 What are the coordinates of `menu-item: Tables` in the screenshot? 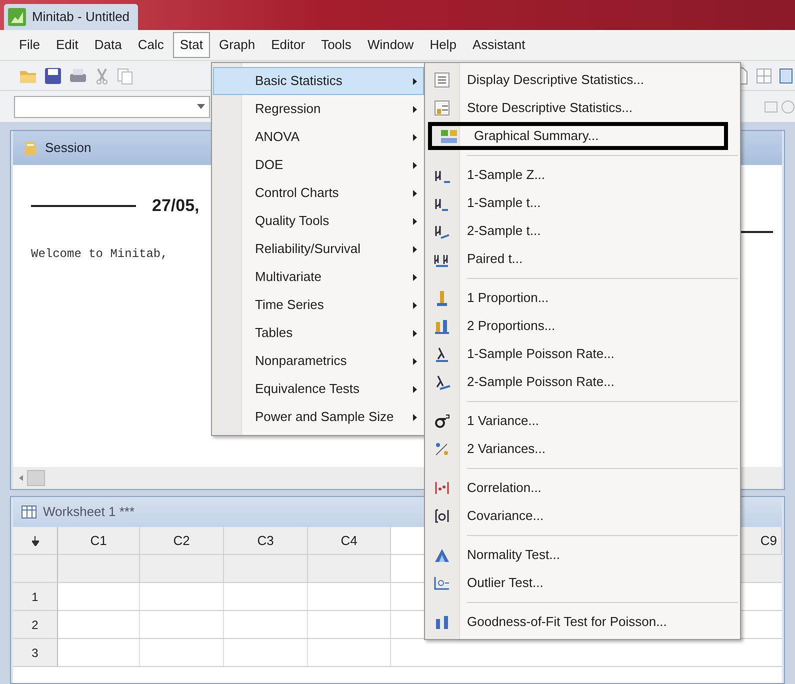 It's located at (318, 333).